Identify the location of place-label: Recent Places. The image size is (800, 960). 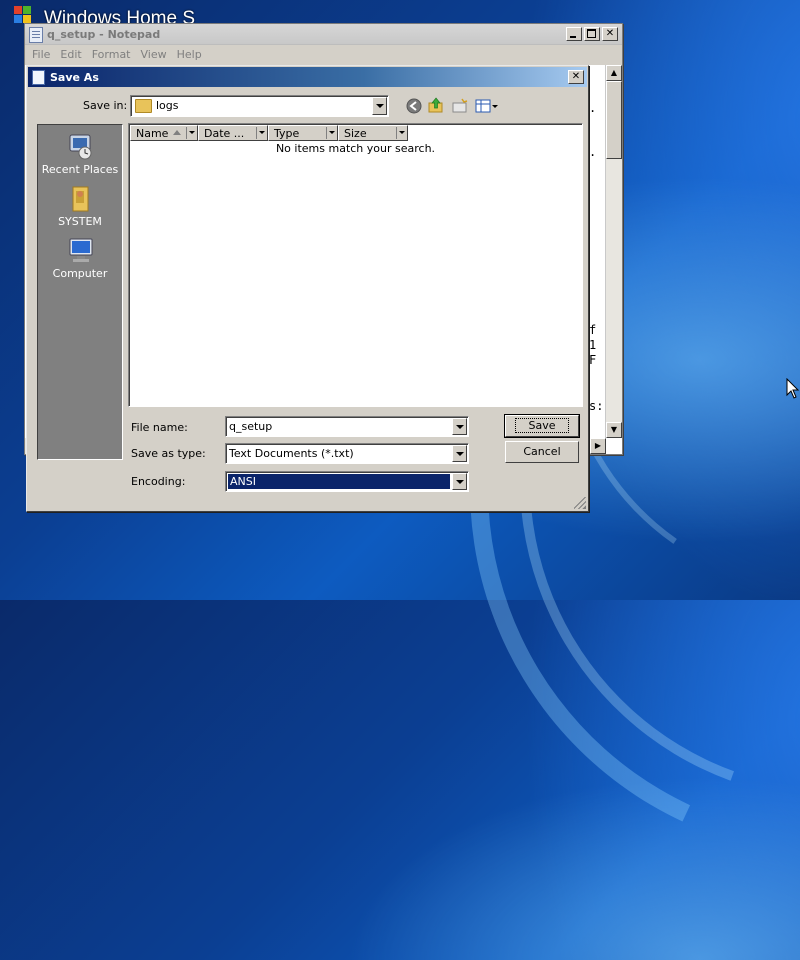
(80, 169).